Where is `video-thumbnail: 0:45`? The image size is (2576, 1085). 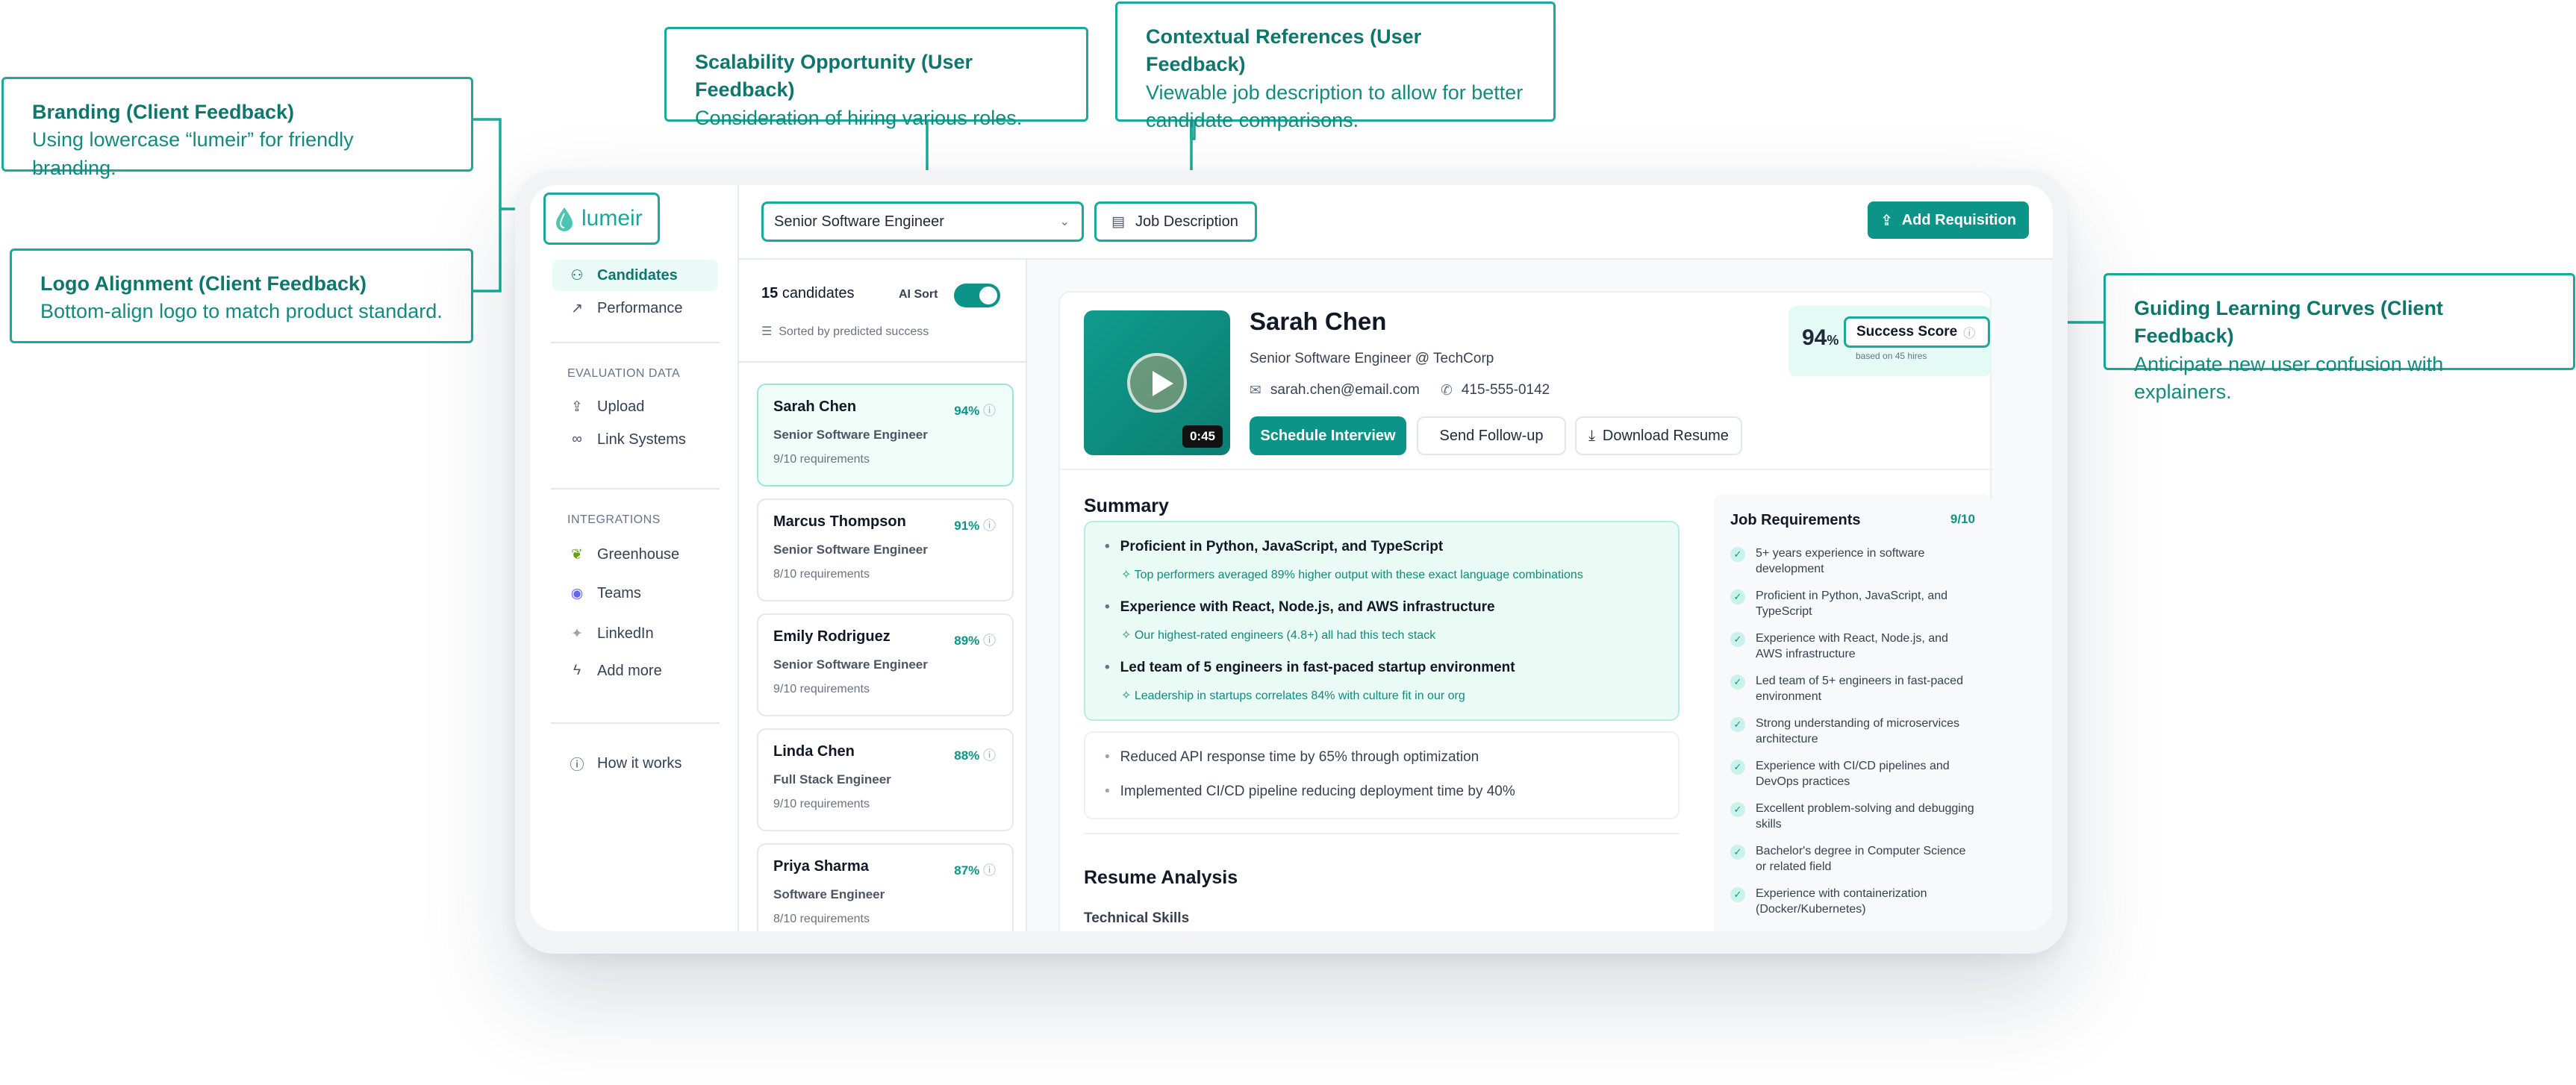
video-thumbnail: 0:45 is located at coordinates (1157, 383).